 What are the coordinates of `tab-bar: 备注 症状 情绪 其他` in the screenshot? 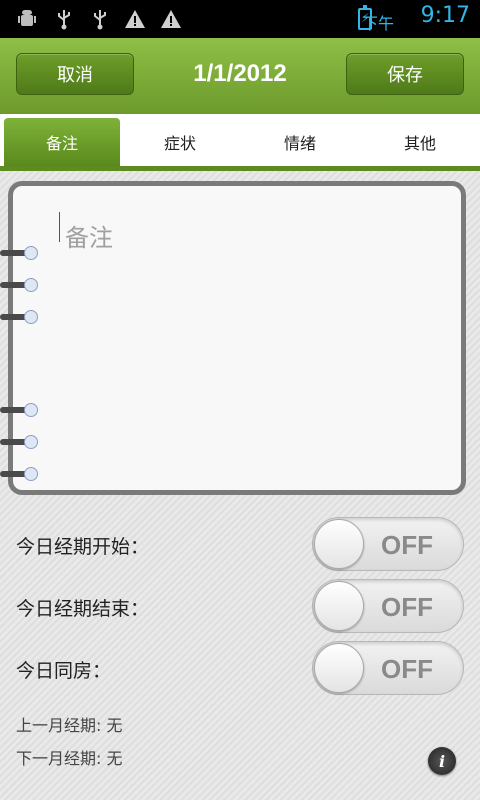 It's located at (240, 142).